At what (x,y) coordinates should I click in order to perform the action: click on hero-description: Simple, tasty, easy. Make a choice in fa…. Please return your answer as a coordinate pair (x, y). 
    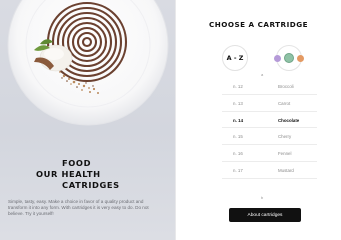
    Looking at the image, I should click on (78, 208).